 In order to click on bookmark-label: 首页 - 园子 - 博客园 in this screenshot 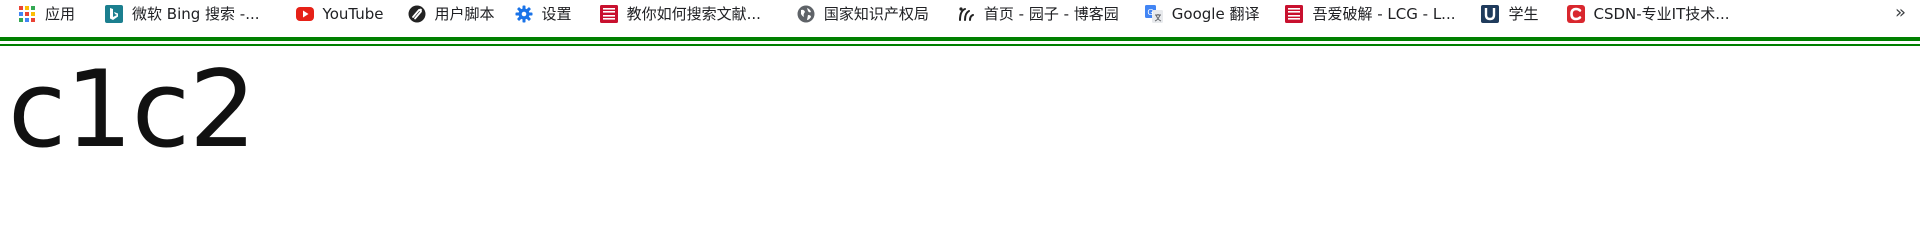, I will do `click(1051, 14)`.